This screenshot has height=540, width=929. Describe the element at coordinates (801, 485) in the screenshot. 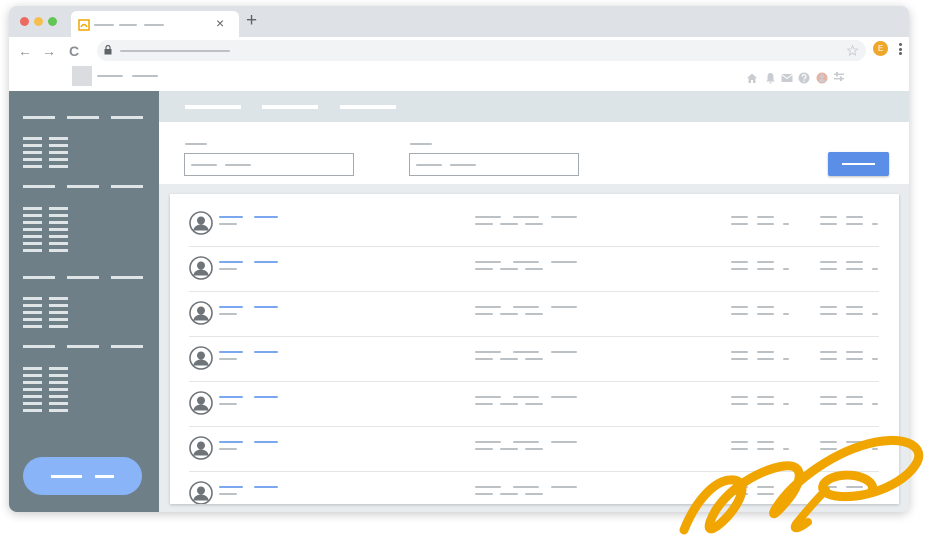

I see `brand-logo` at that location.